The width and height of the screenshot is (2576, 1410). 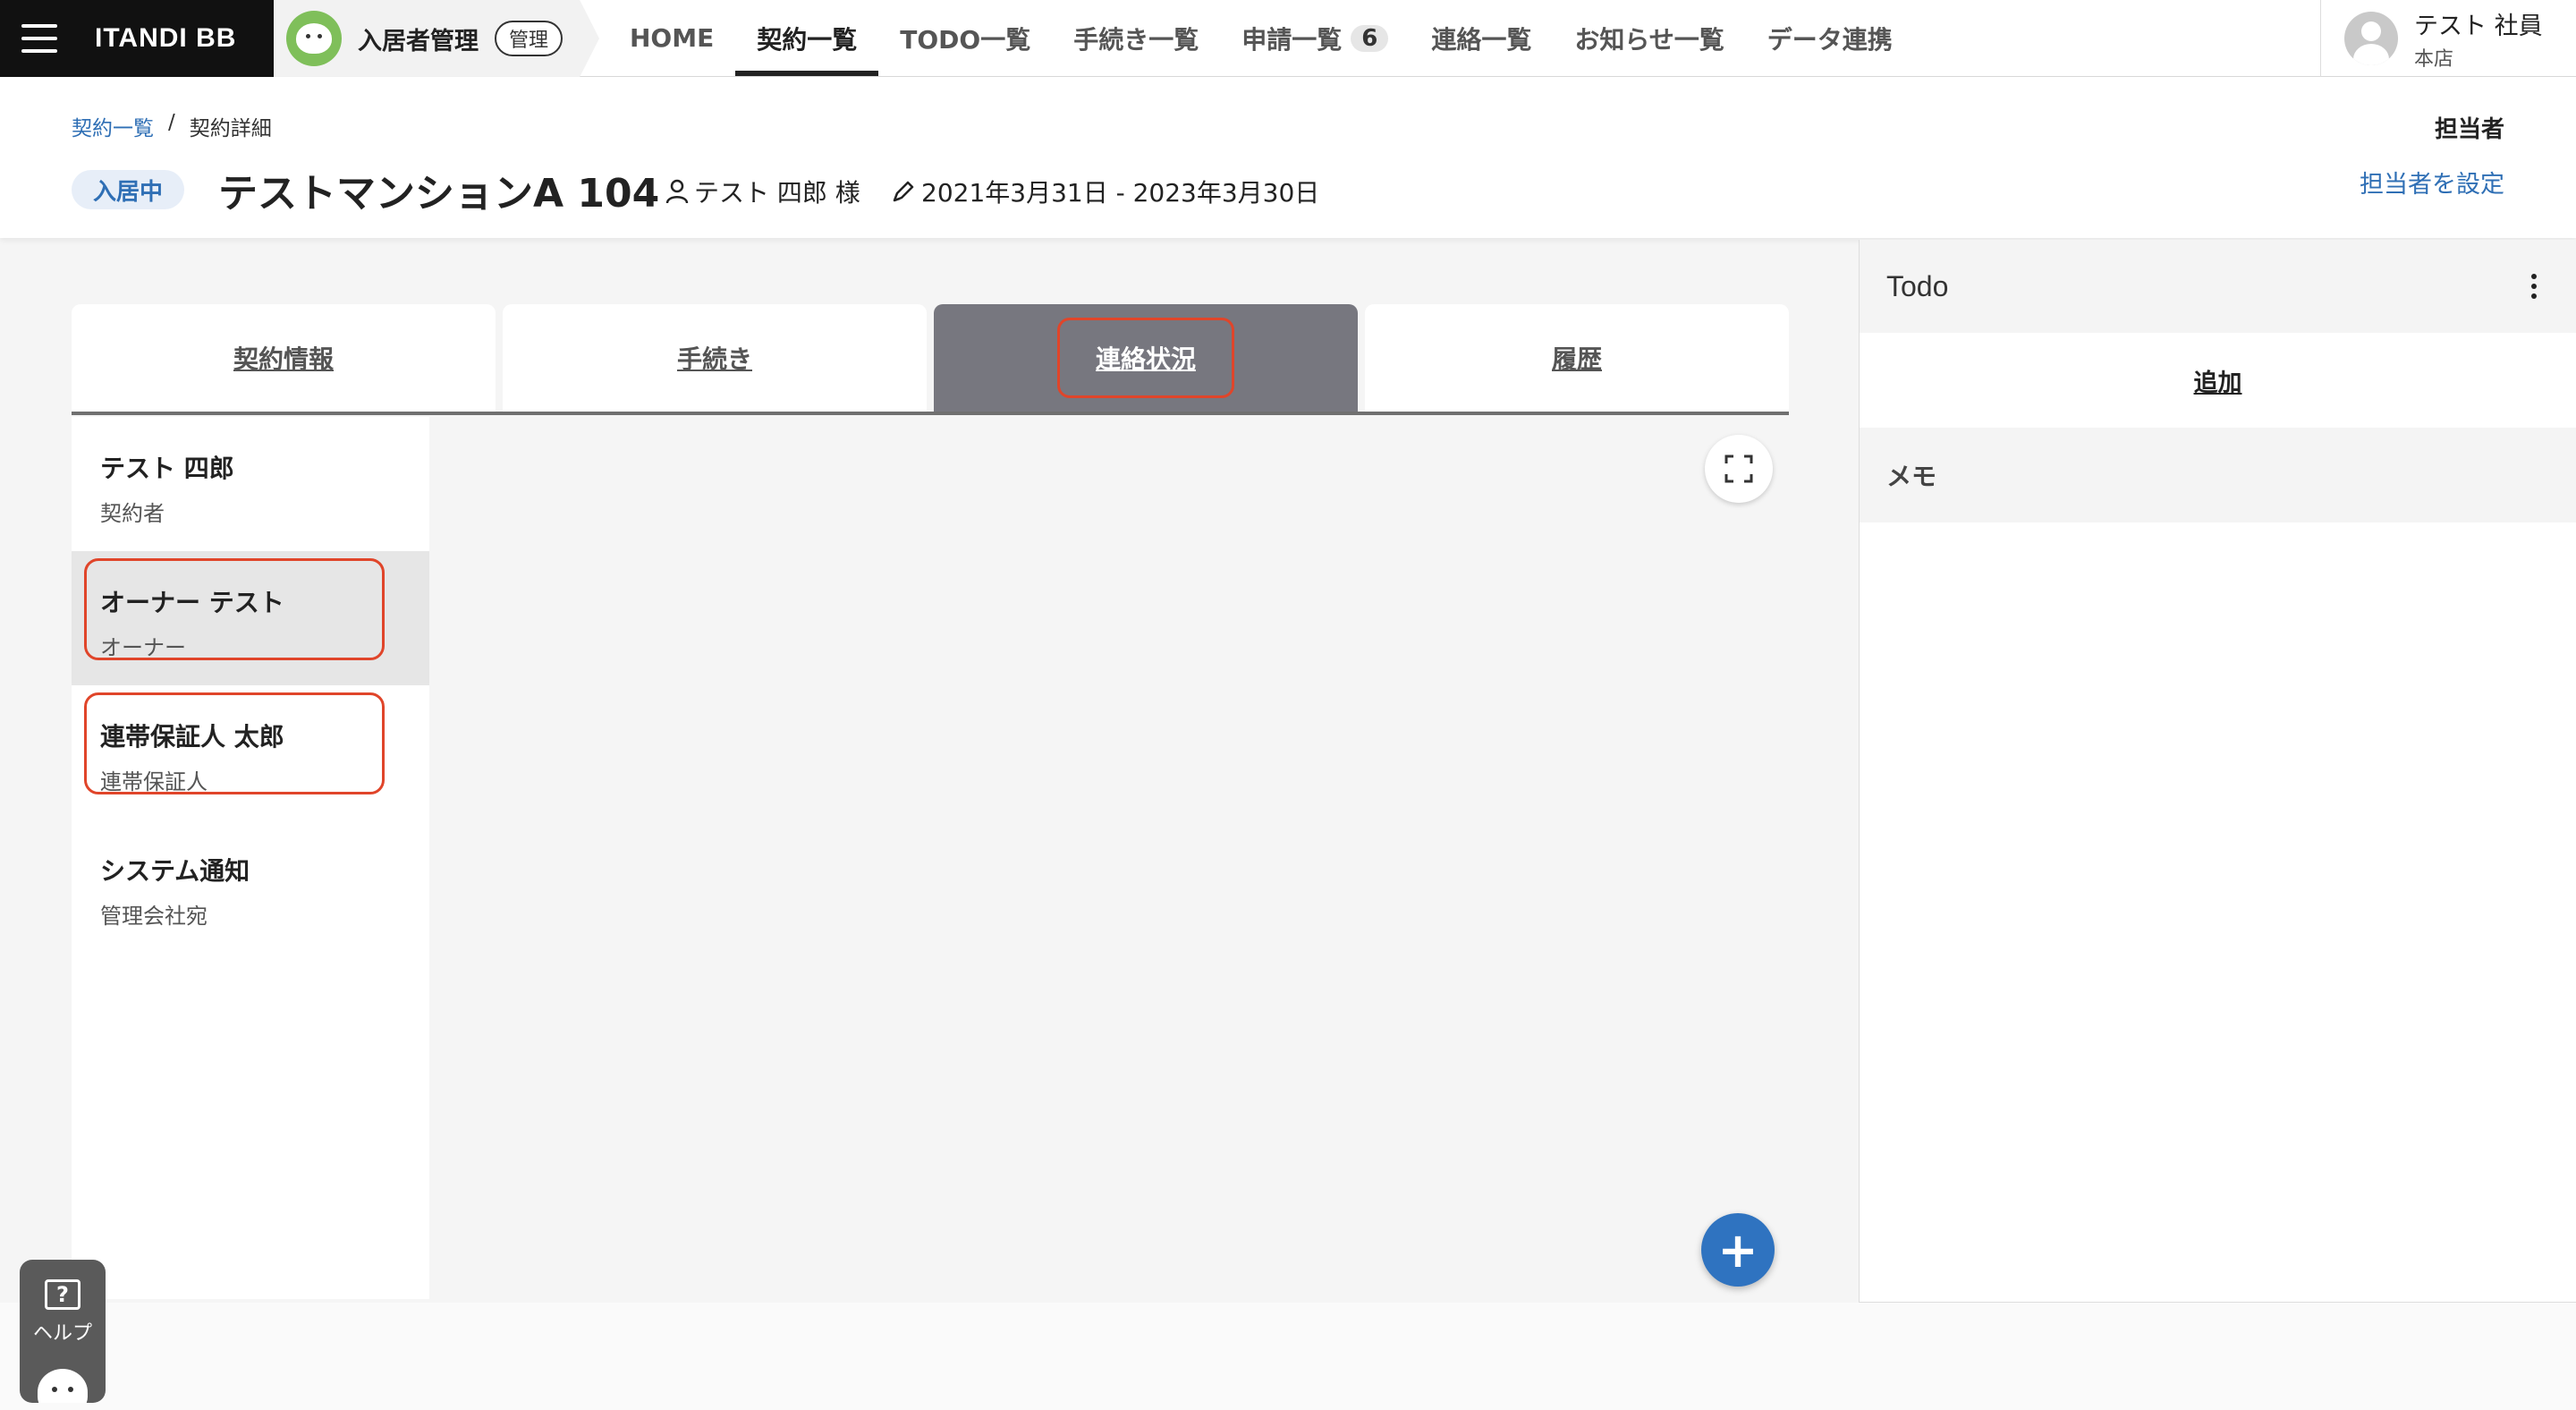 What do you see at coordinates (230, 128) in the screenshot?
I see `breadcrumb-current: 契約詳細` at bounding box center [230, 128].